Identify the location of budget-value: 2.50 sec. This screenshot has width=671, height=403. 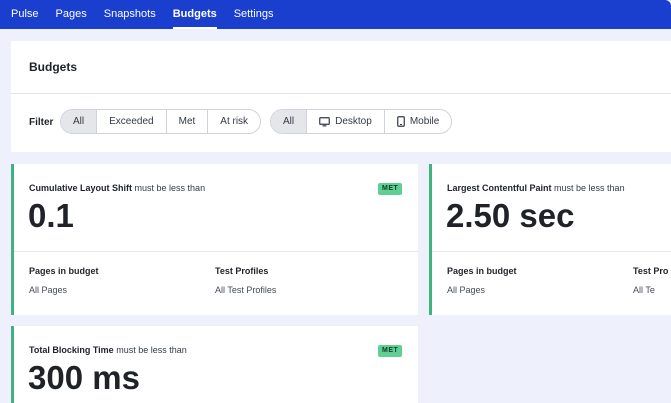
(510, 215).